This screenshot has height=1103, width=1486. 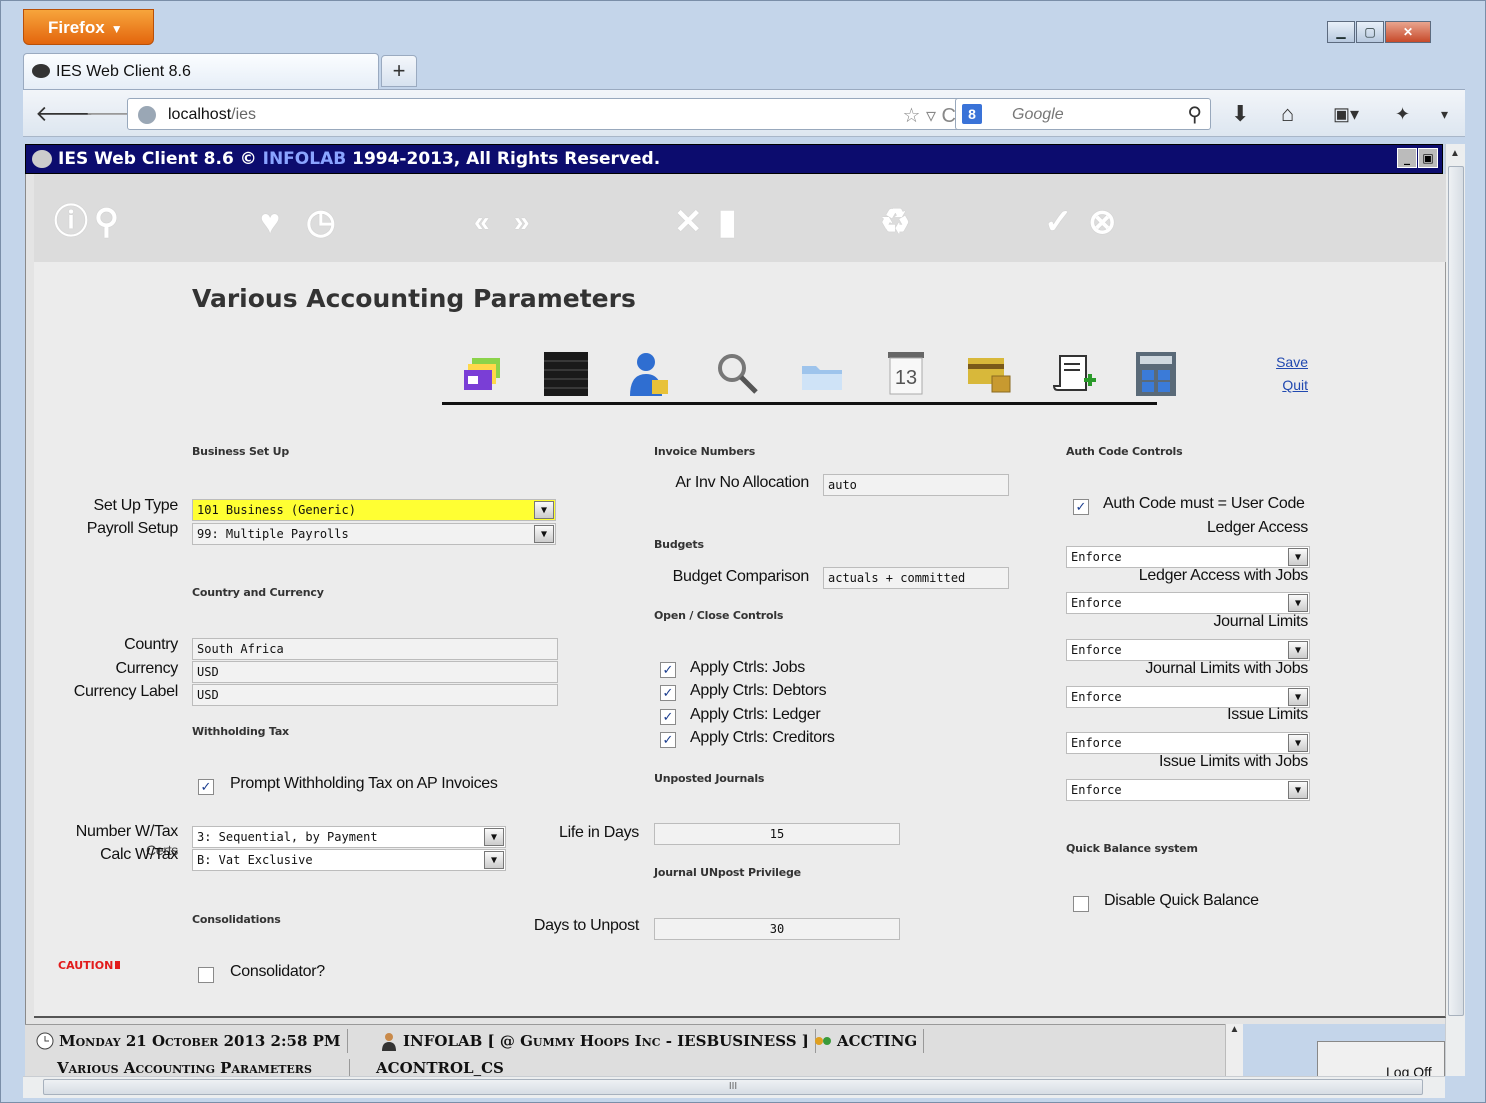 I want to click on task-various-params: Various Accounting Parameters, so click(x=190, y=1068).